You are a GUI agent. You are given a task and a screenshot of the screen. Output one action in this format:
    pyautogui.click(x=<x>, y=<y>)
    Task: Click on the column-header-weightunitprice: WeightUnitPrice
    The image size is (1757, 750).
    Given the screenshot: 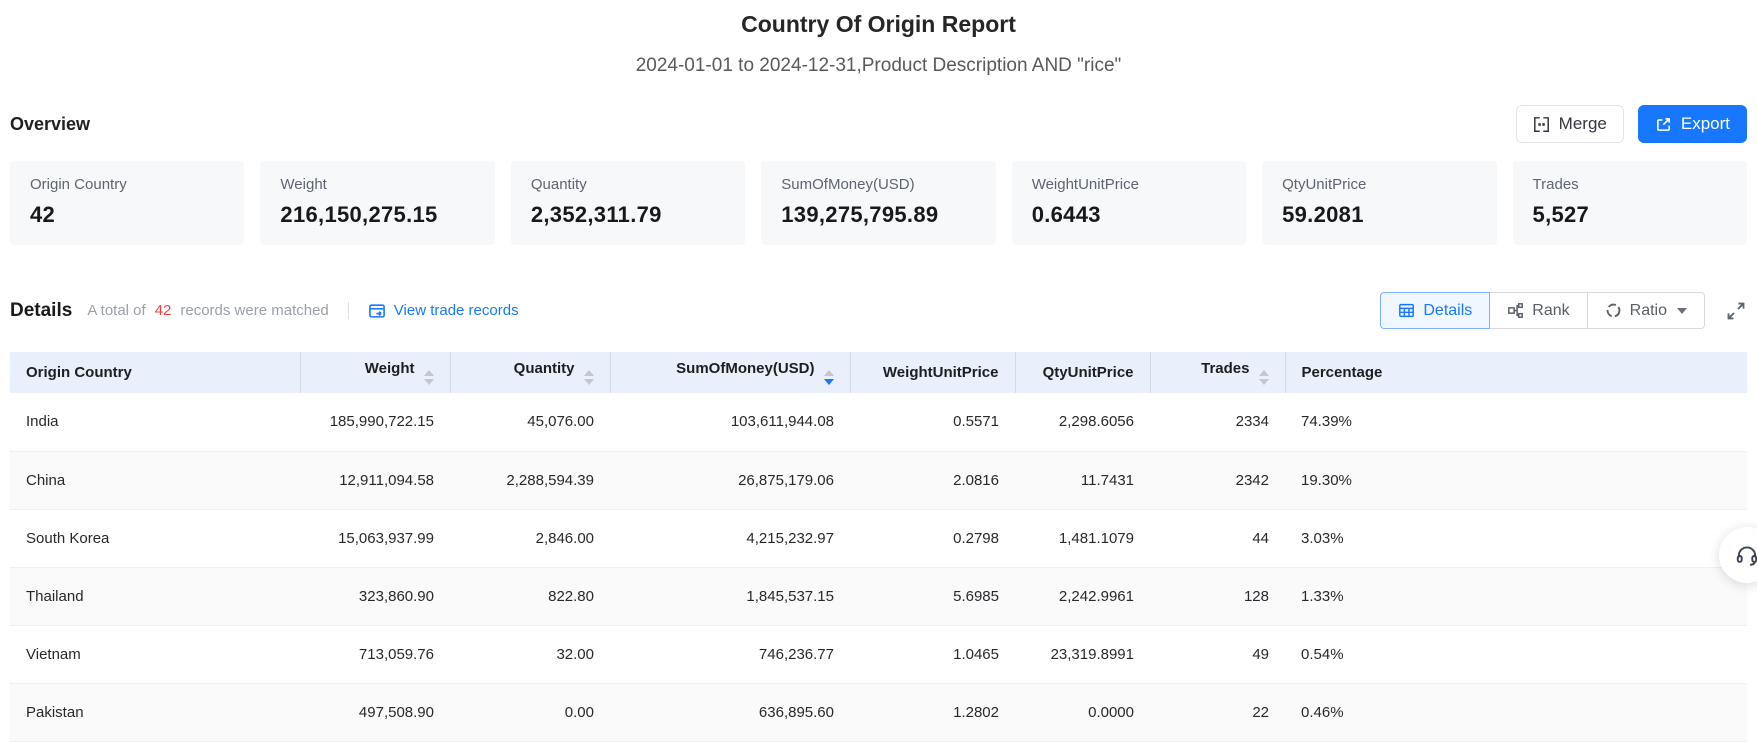 What is the action you would take?
    pyautogui.click(x=933, y=372)
    